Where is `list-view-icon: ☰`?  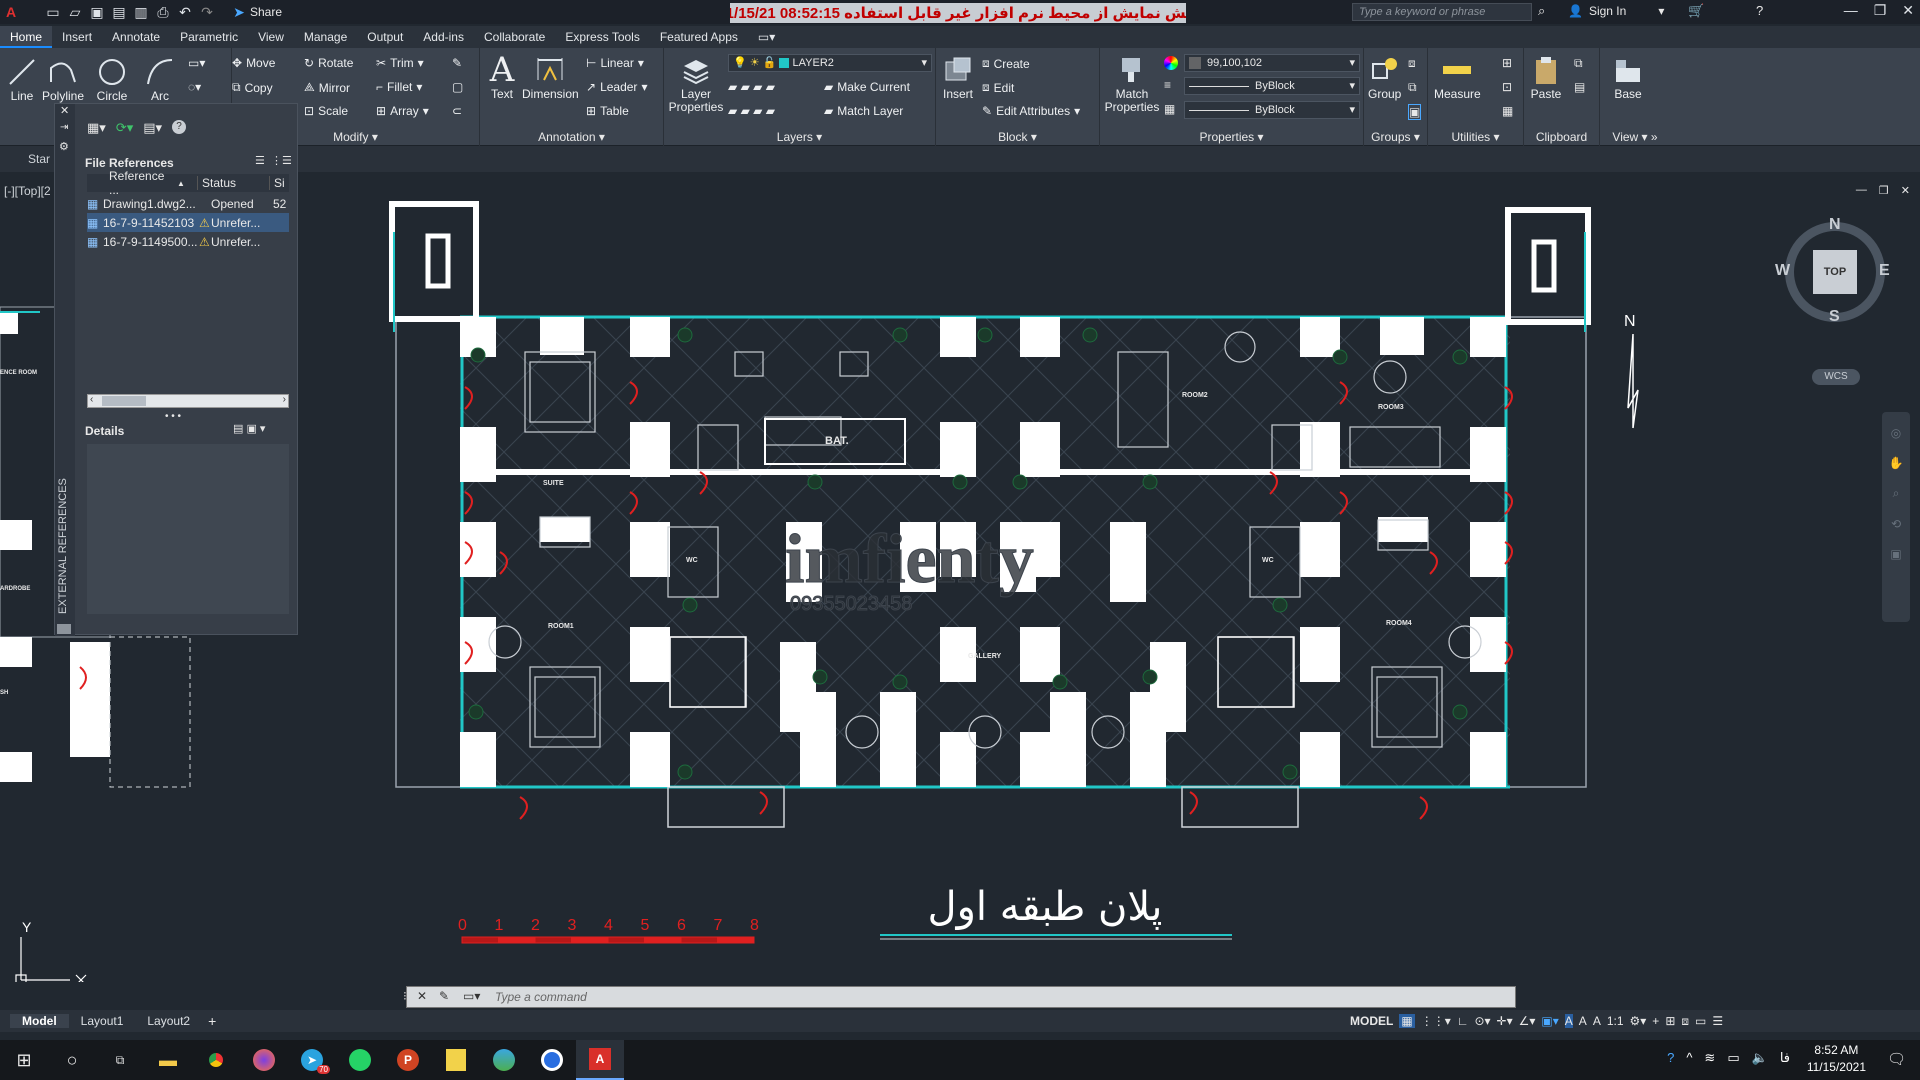
list-view-icon: ☰ is located at coordinates (260, 160).